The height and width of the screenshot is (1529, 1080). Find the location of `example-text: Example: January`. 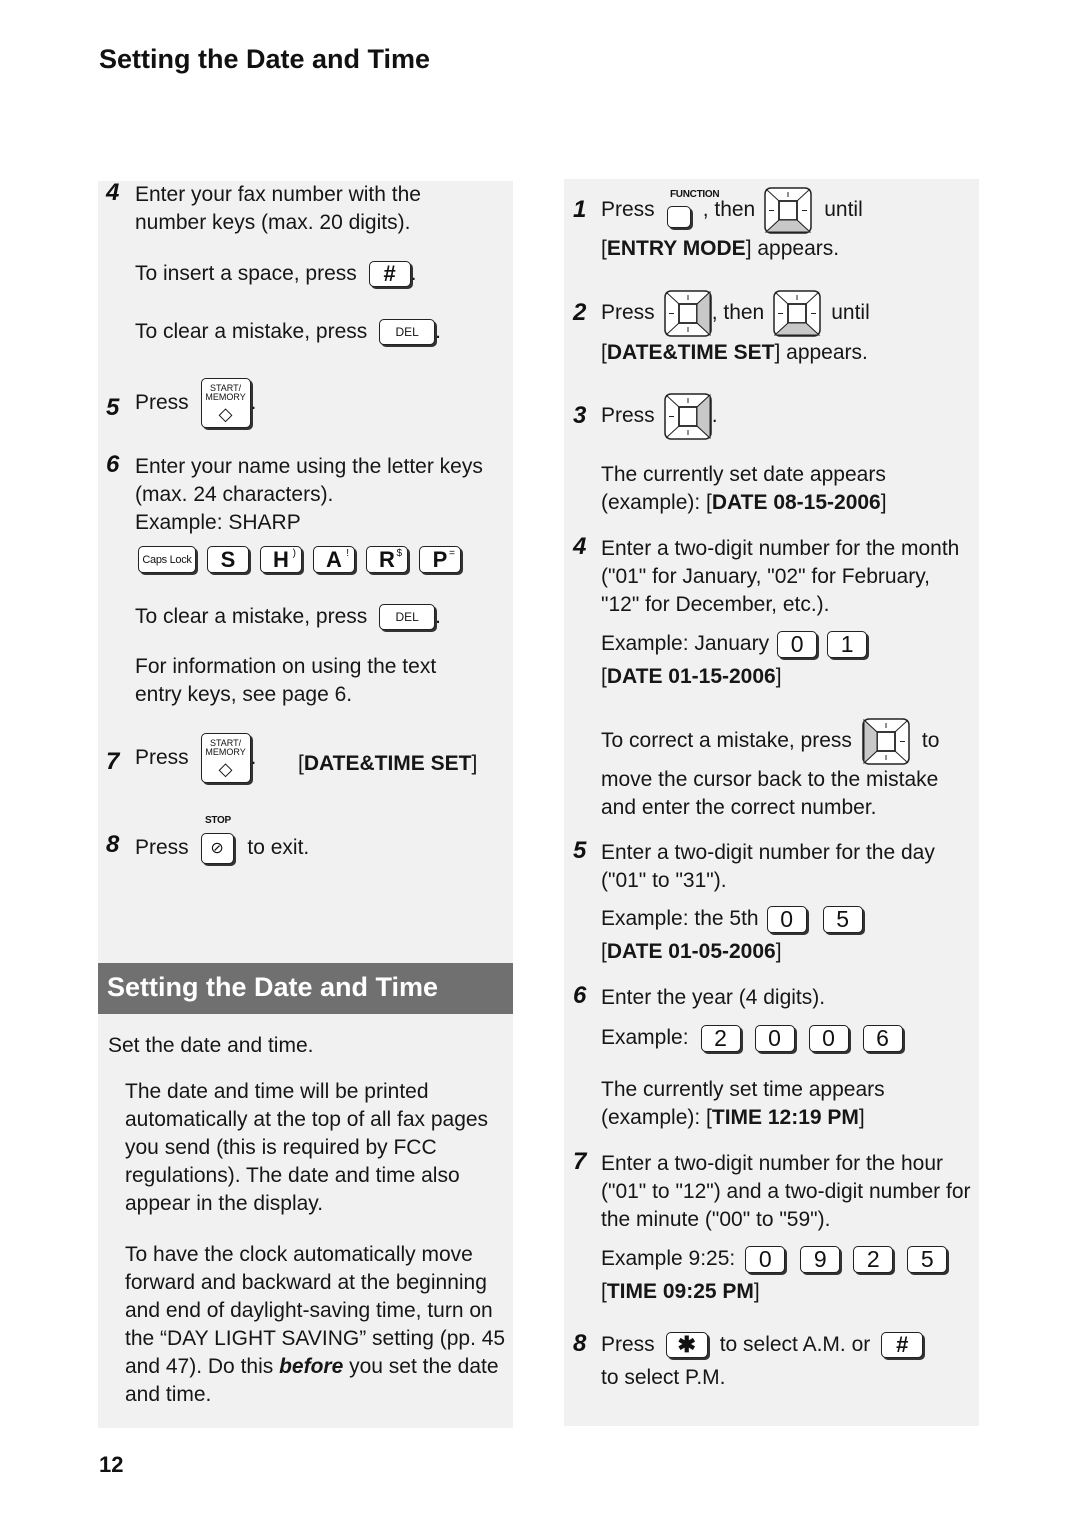

example-text: Example: January is located at coordinates (685, 643).